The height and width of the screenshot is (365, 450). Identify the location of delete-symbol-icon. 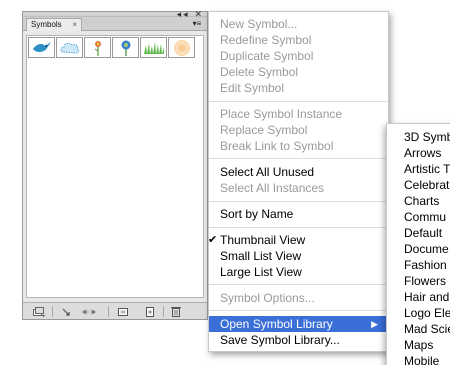
(176, 311).